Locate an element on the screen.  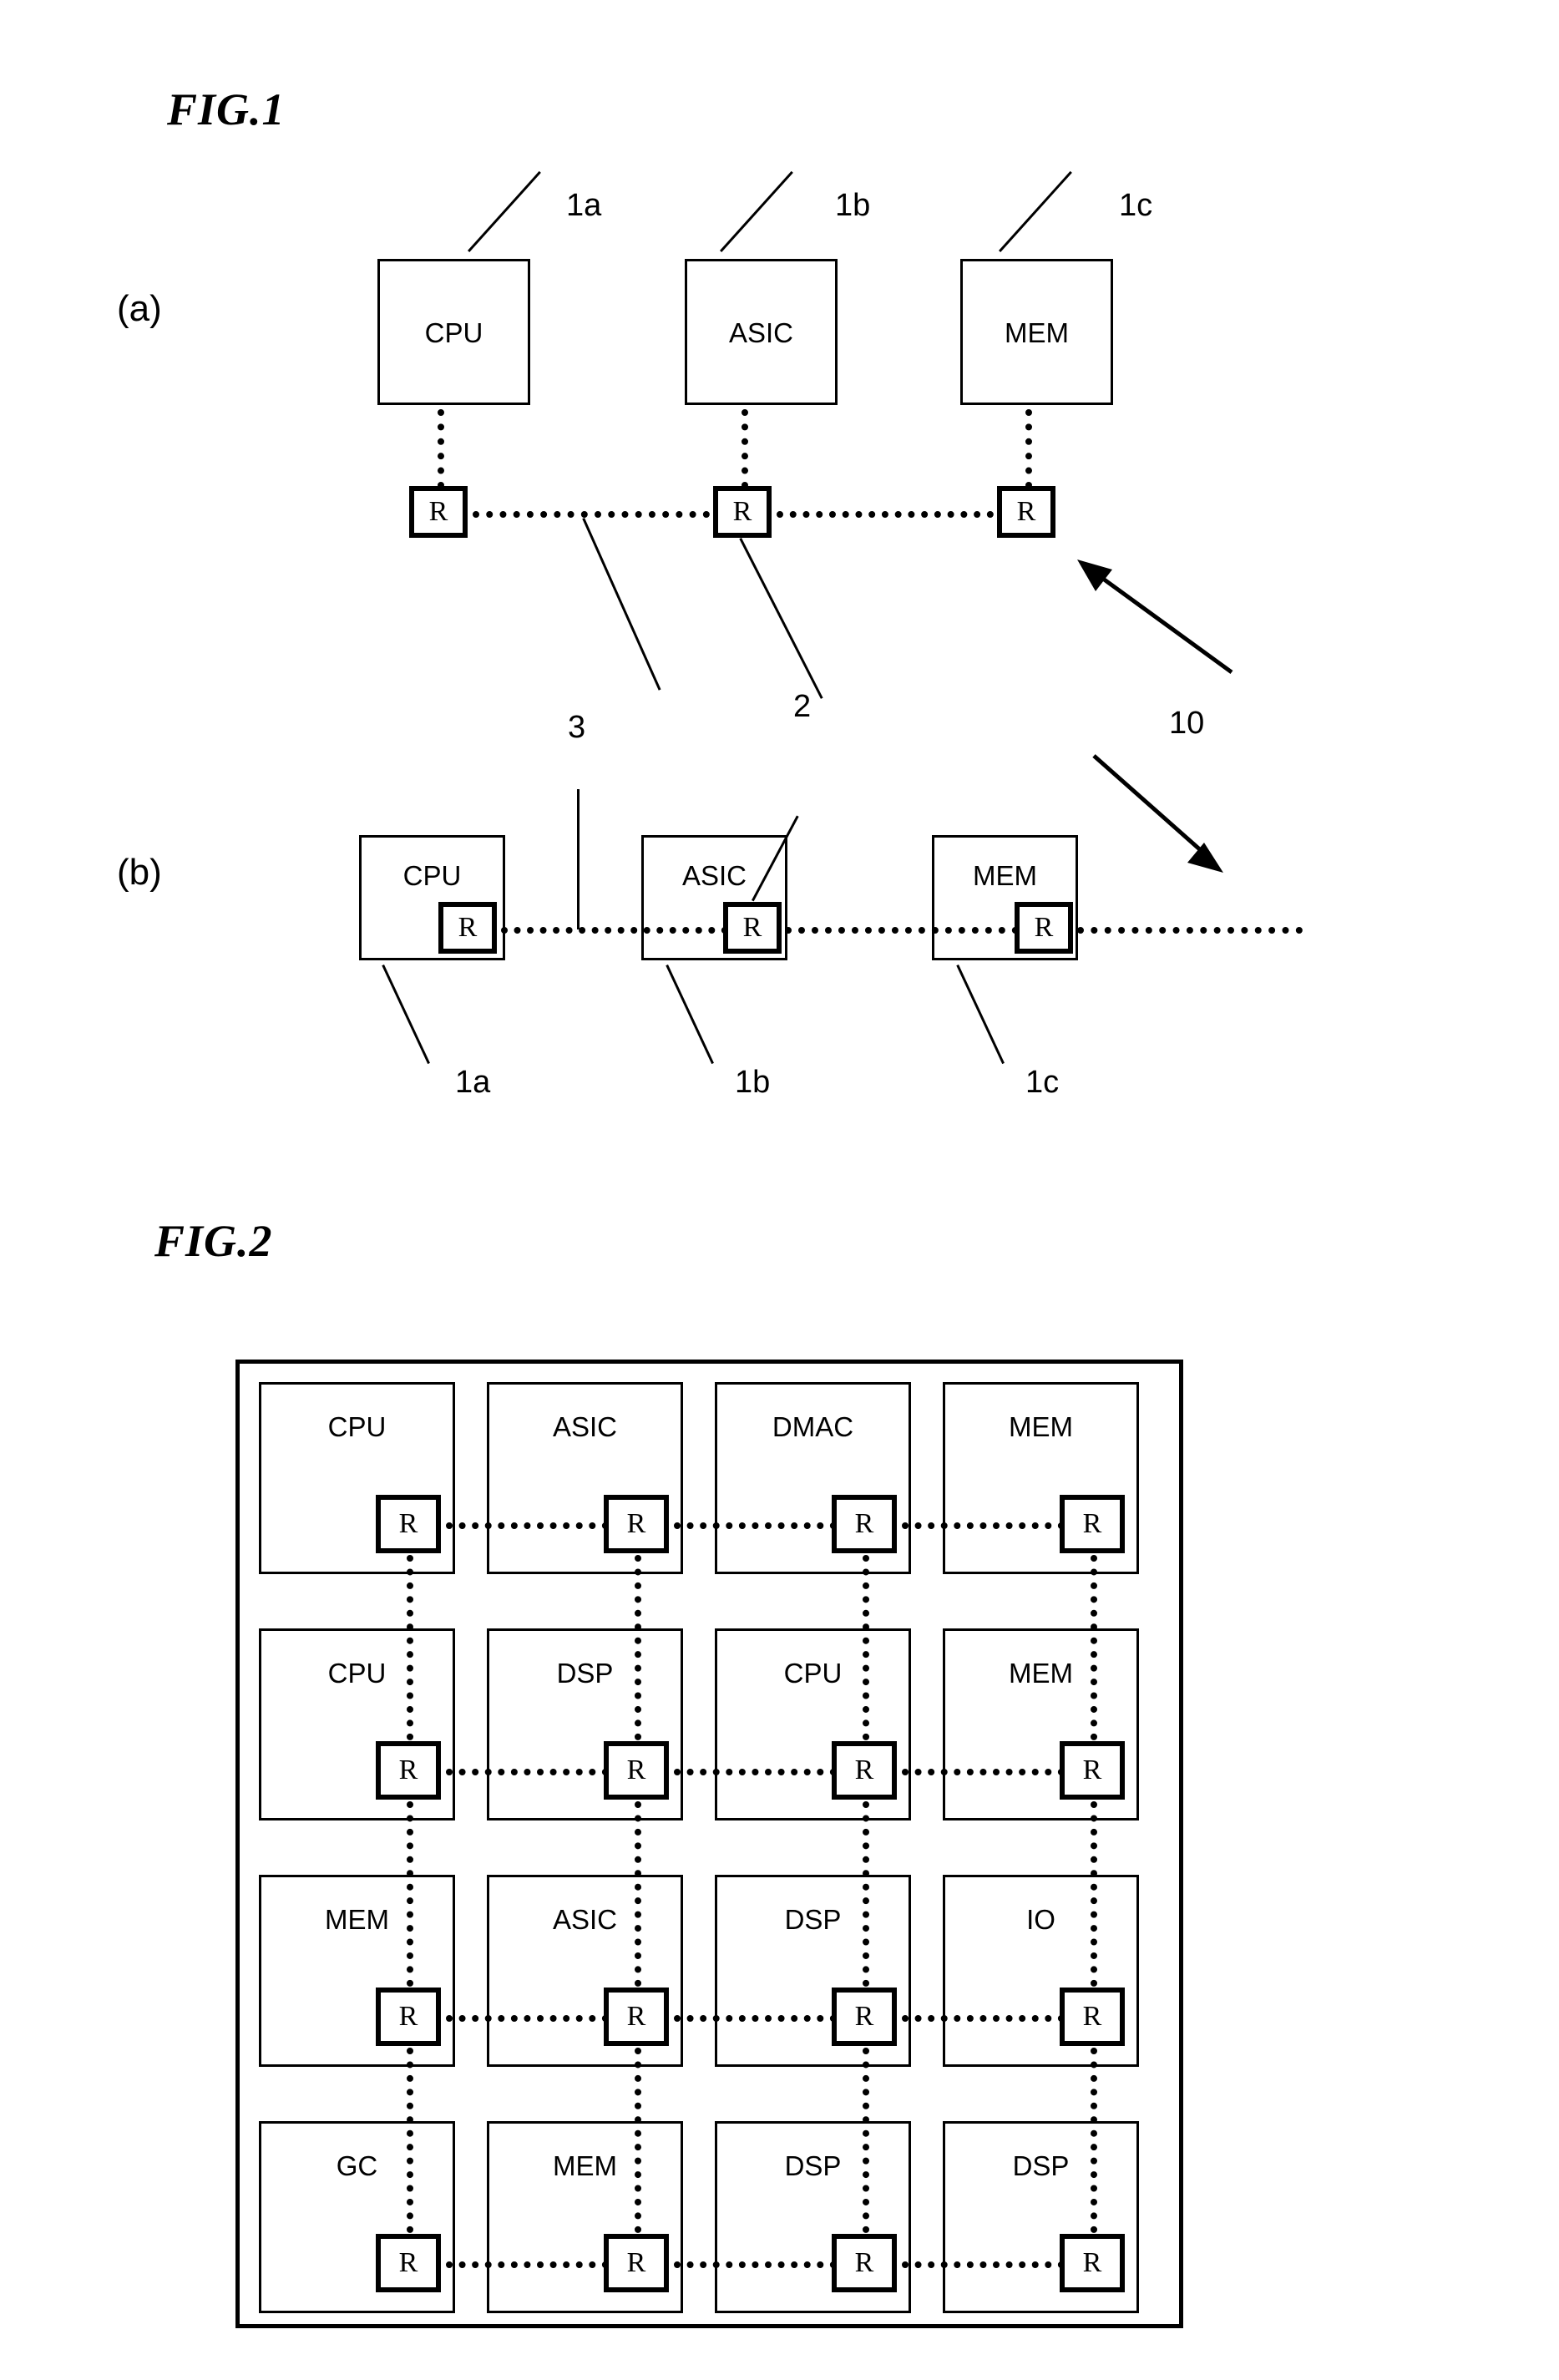
fig2-router-r1c4: R is located at coordinates (1092, 1524).